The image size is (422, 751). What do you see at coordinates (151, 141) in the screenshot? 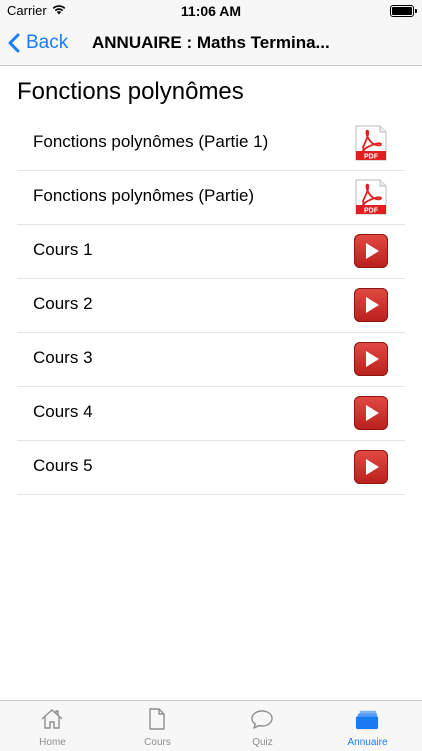
I see `list-item-label: Fonctions polynômes (Partie 1)` at bounding box center [151, 141].